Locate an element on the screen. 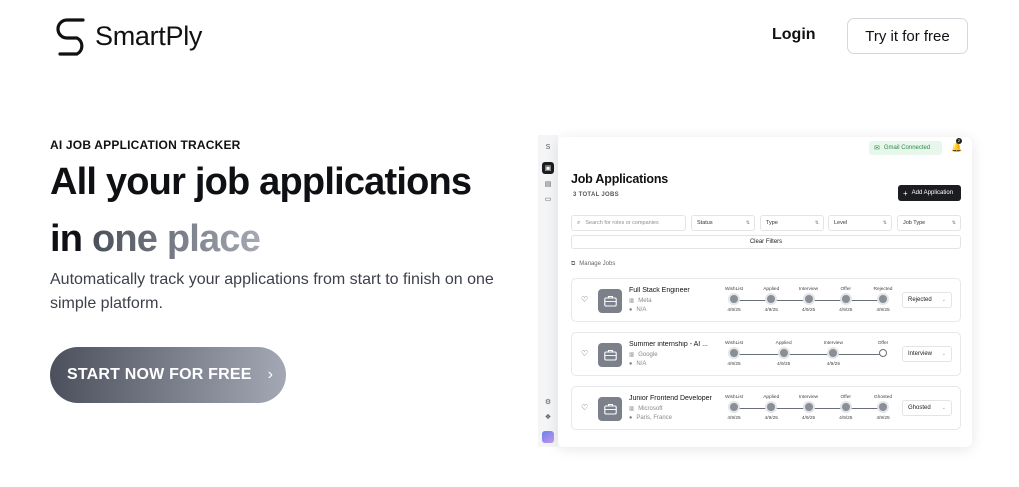 This screenshot has height=487, width=1019. add-application-button: + Add Application is located at coordinates (929, 193).